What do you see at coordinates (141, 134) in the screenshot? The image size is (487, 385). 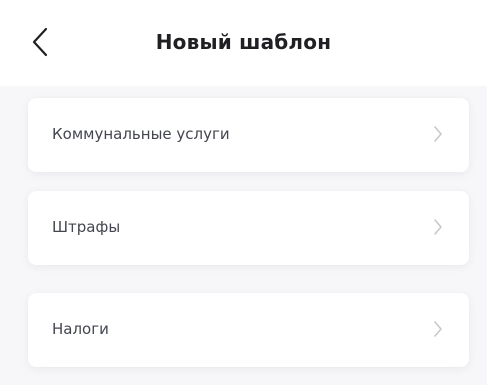 I see `template-item-label: Коммунальные услуги` at bounding box center [141, 134].